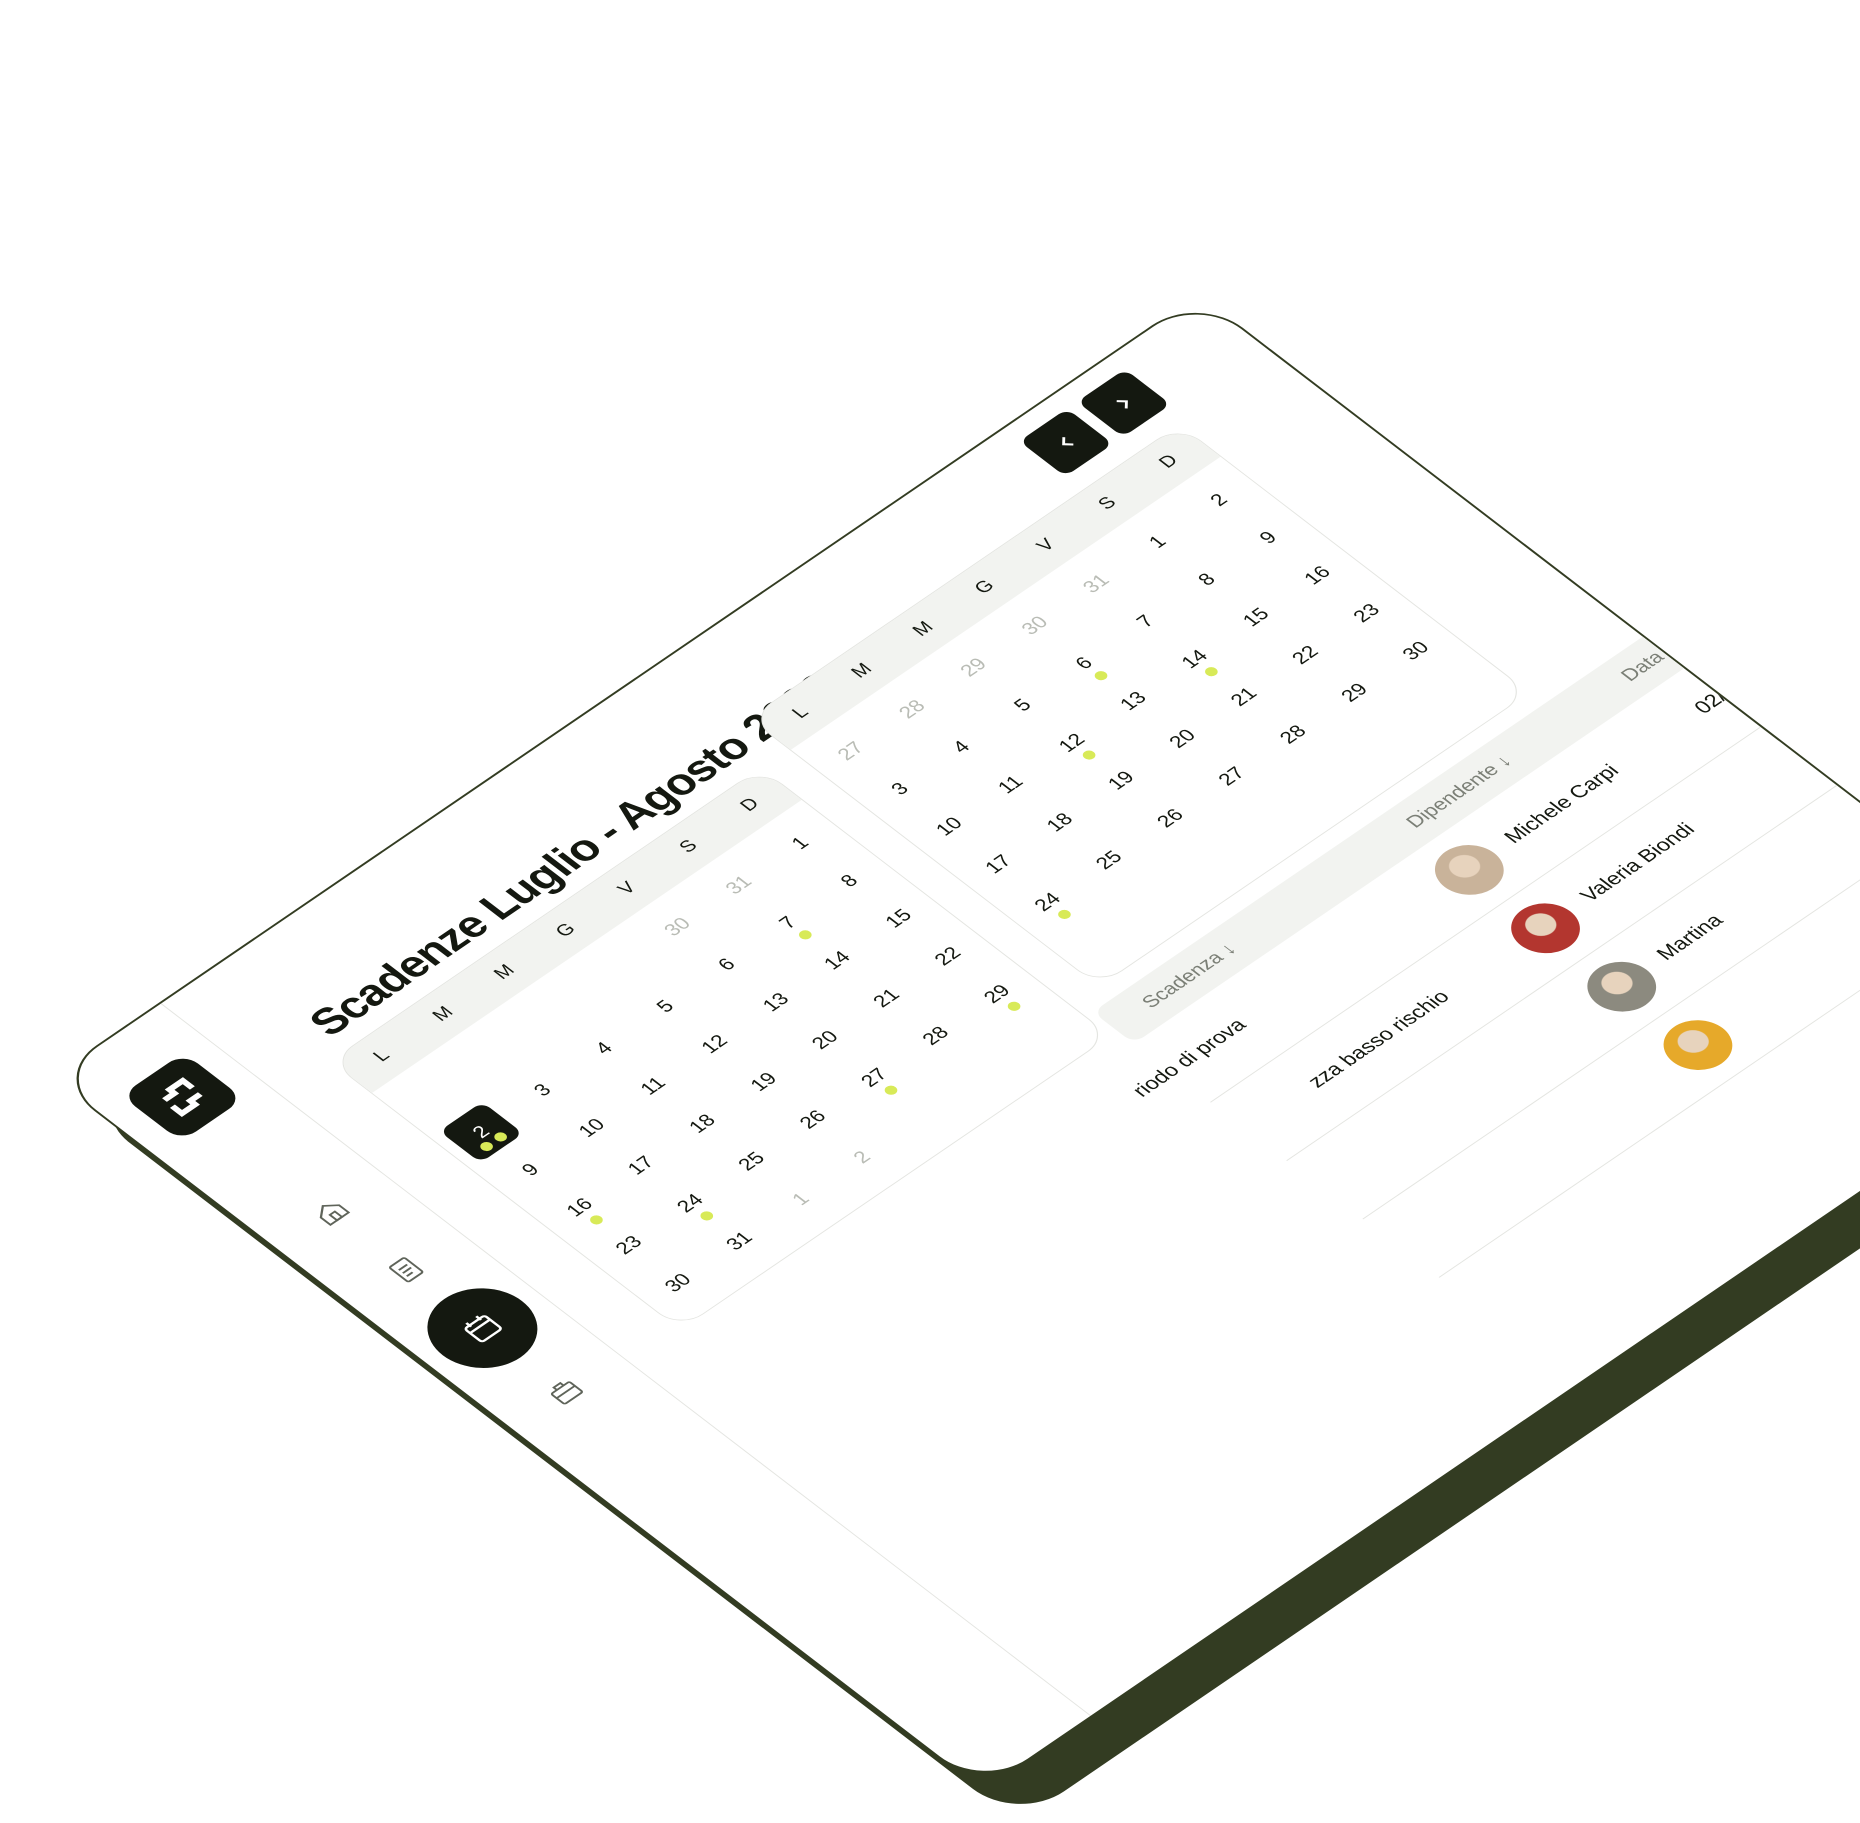 This screenshot has width=1860, height=1823. I want to click on document-icon, so click(406, 1270).